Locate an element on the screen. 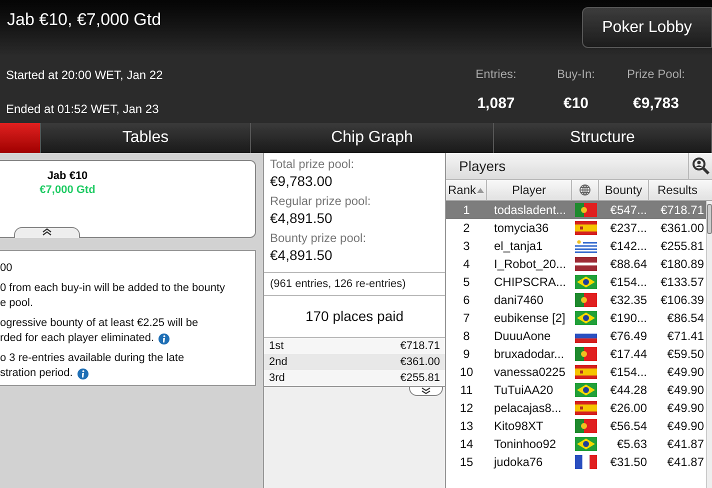 Image resolution: width=712 pixels, height=488 pixels. column-header: Rank is located at coordinates (466, 190).